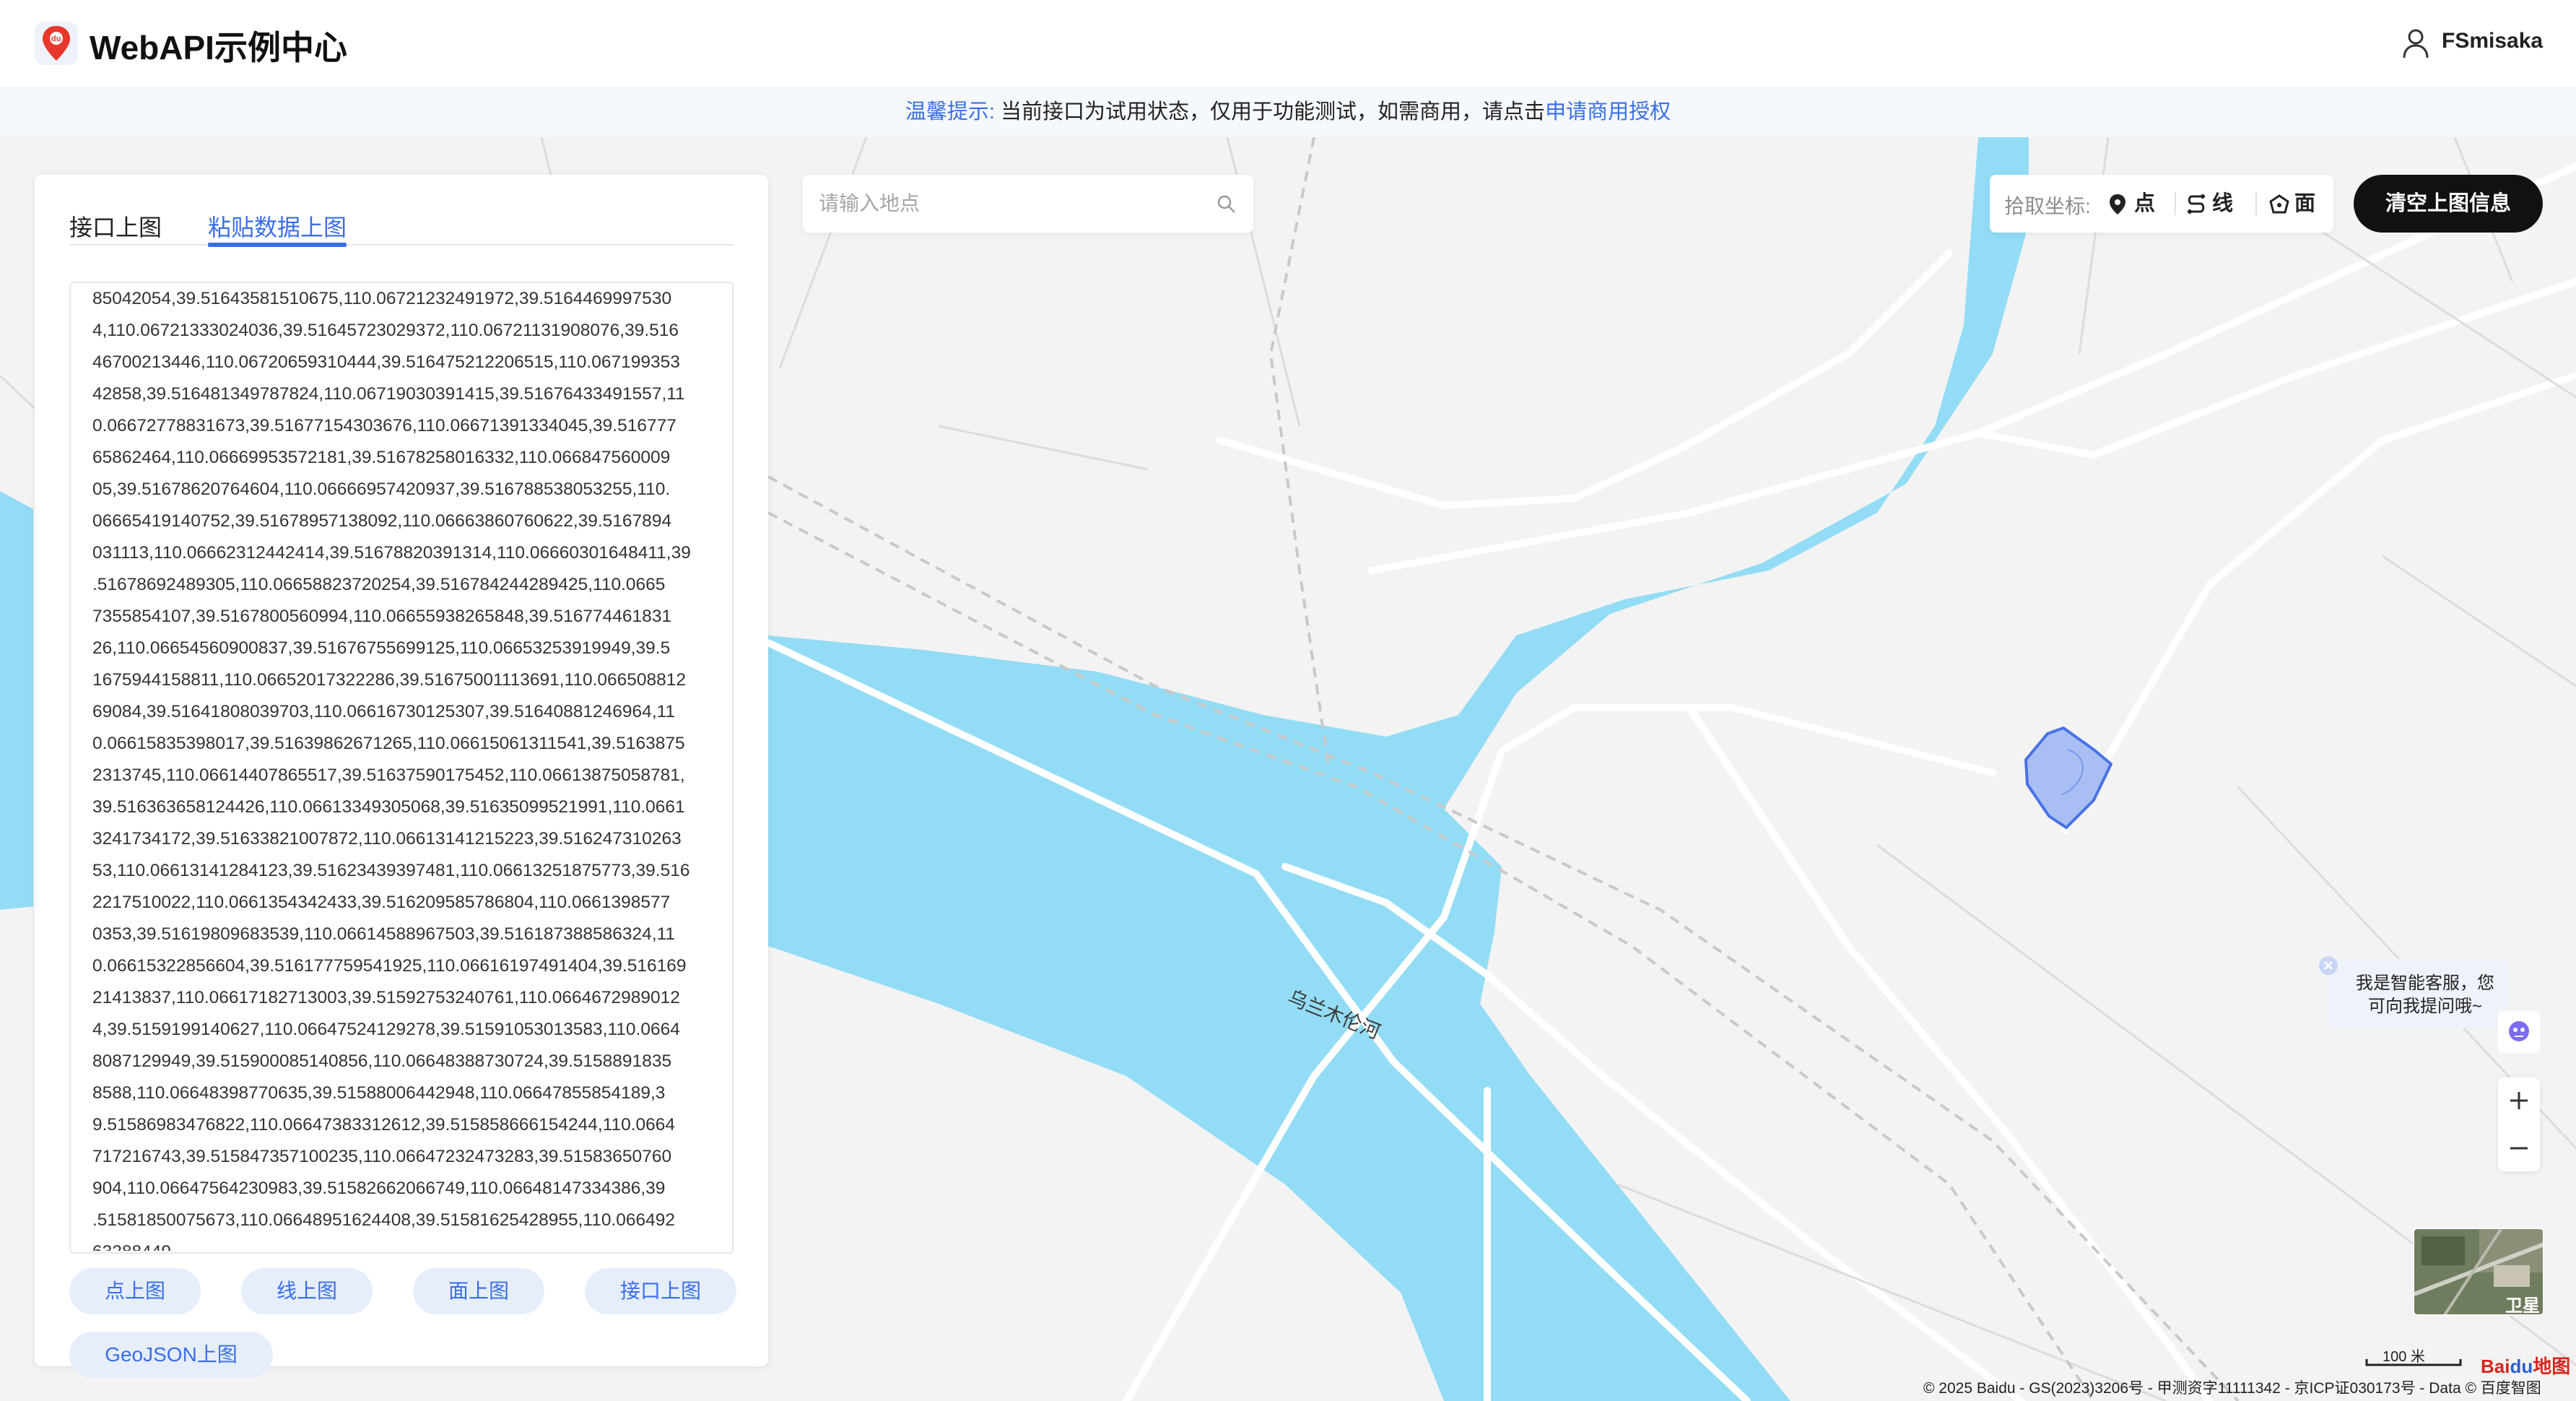 The height and width of the screenshot is (1401, 2576). Describe the element at coordinates (2522, 1306) in the screenshot. I see `satellite-label: 卫星` at that location.